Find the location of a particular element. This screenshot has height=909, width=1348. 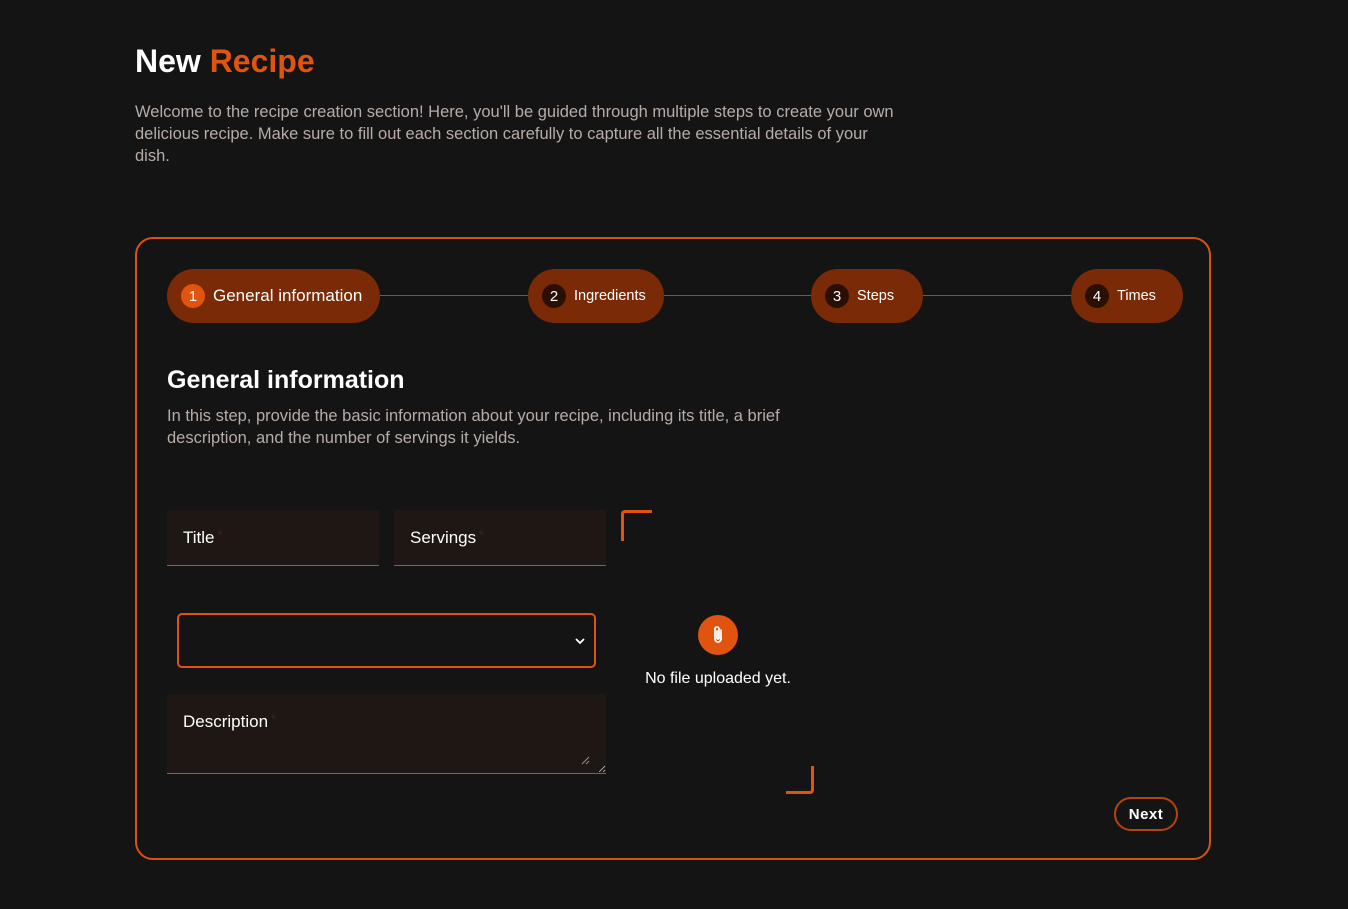

step-label: Ingredients is located at coordinates (610, 296).